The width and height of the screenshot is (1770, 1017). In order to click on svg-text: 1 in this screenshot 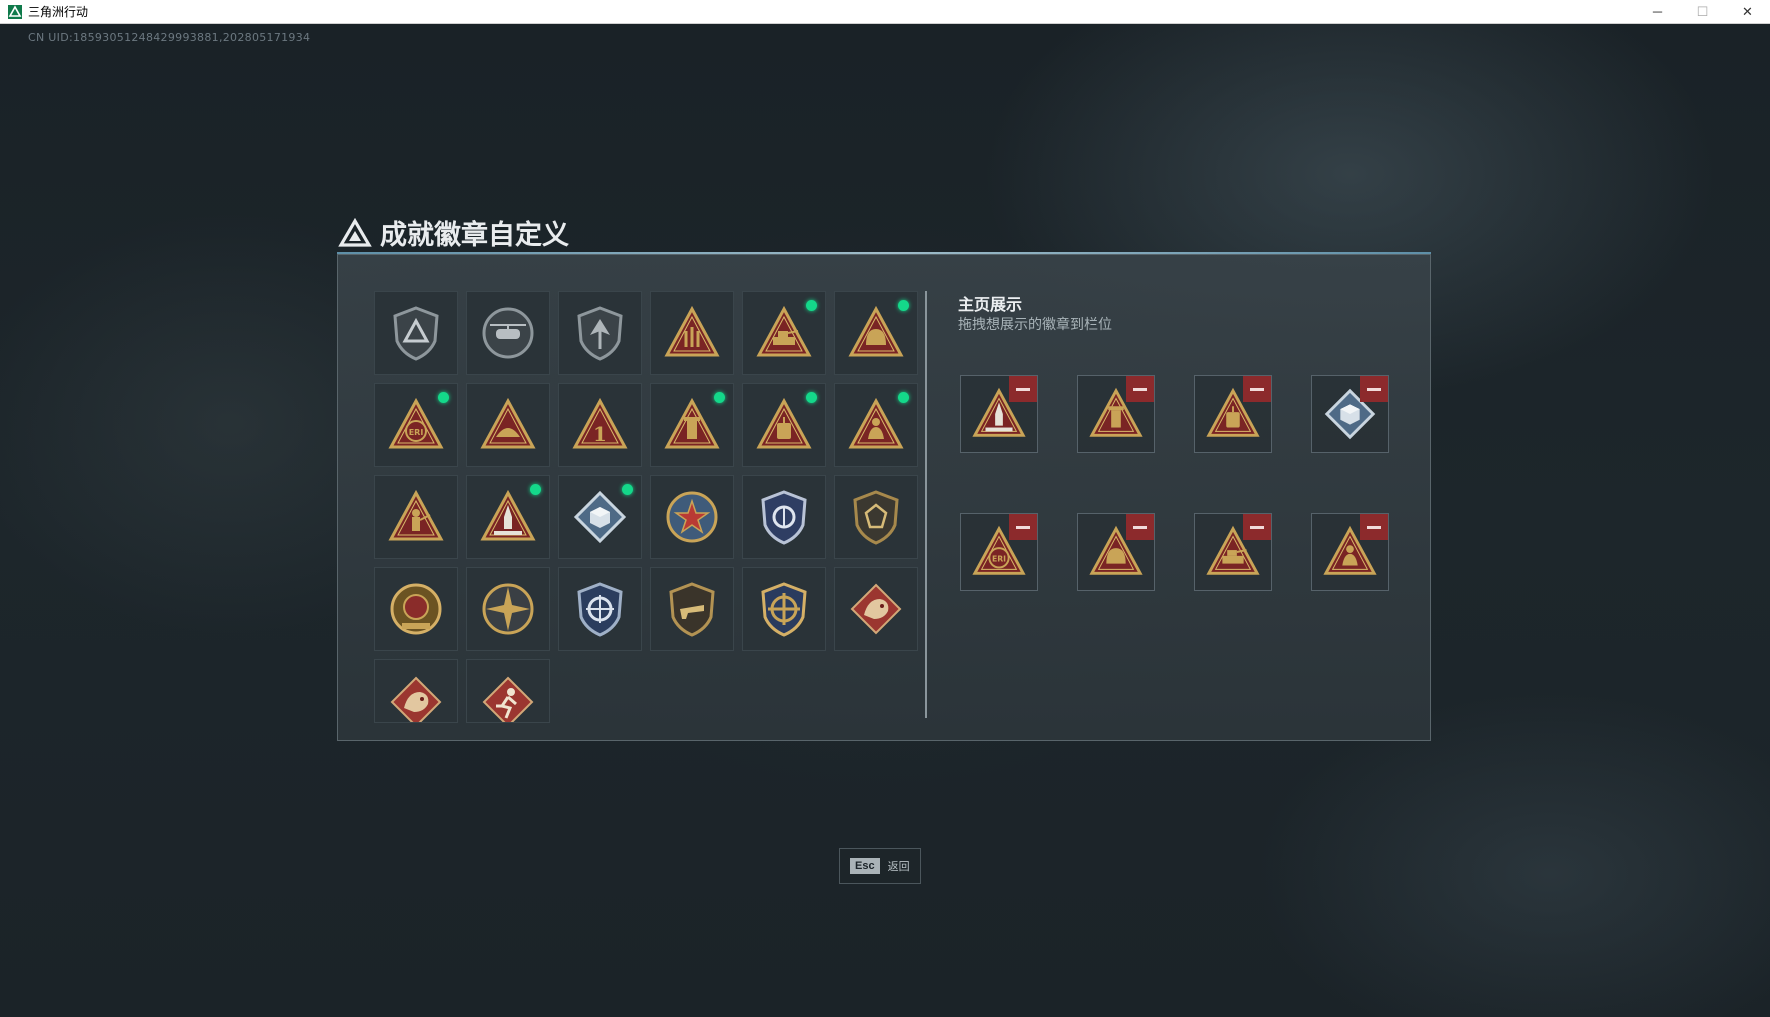, I will do `click(600, 434)`.